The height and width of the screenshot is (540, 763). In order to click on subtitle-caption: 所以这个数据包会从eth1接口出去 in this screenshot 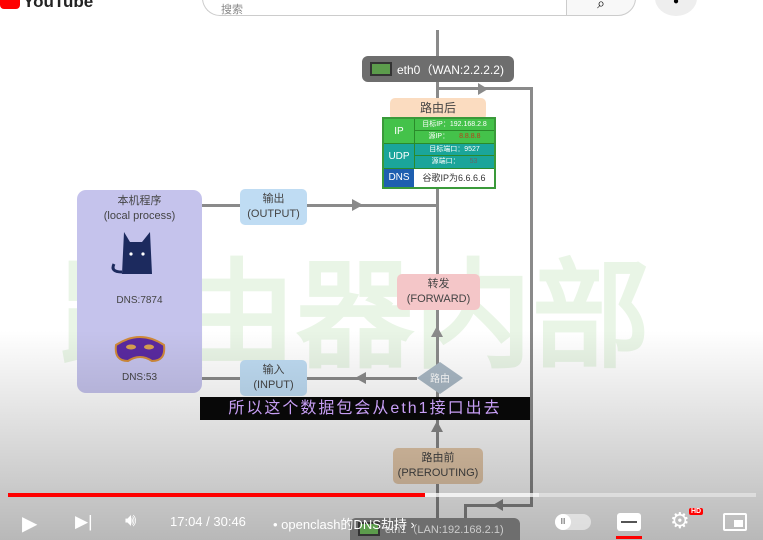, I will do `click(365, 408)`.